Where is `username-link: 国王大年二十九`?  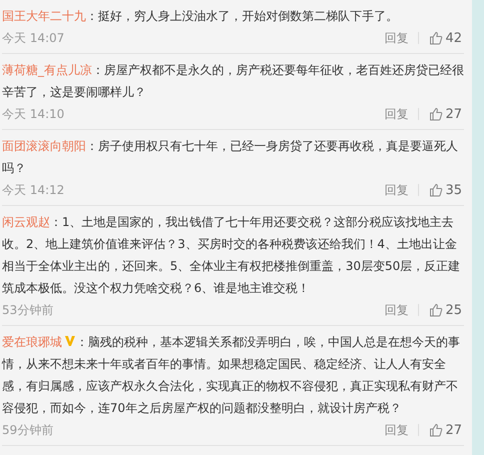
username-link: 国王大年二十九 is located at coordinates (44, 16).